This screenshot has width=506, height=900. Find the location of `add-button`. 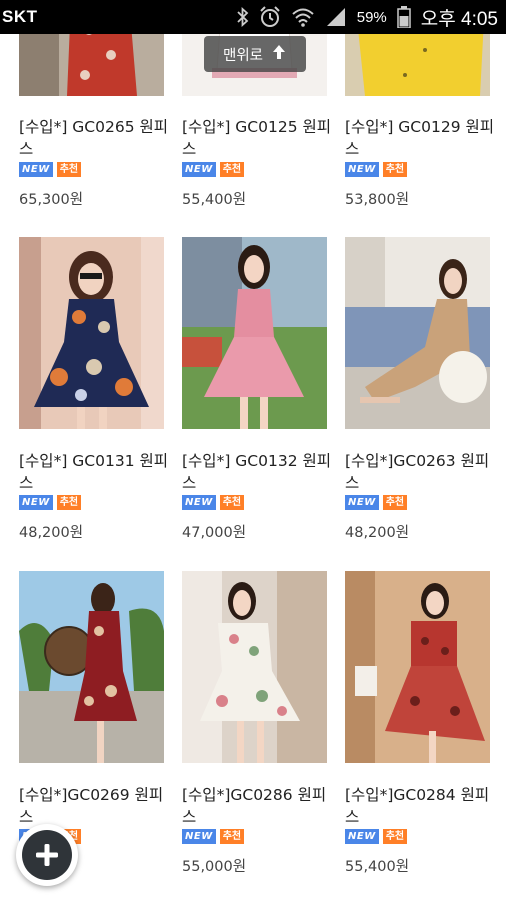

add-button is located at coordinates (47, 855).